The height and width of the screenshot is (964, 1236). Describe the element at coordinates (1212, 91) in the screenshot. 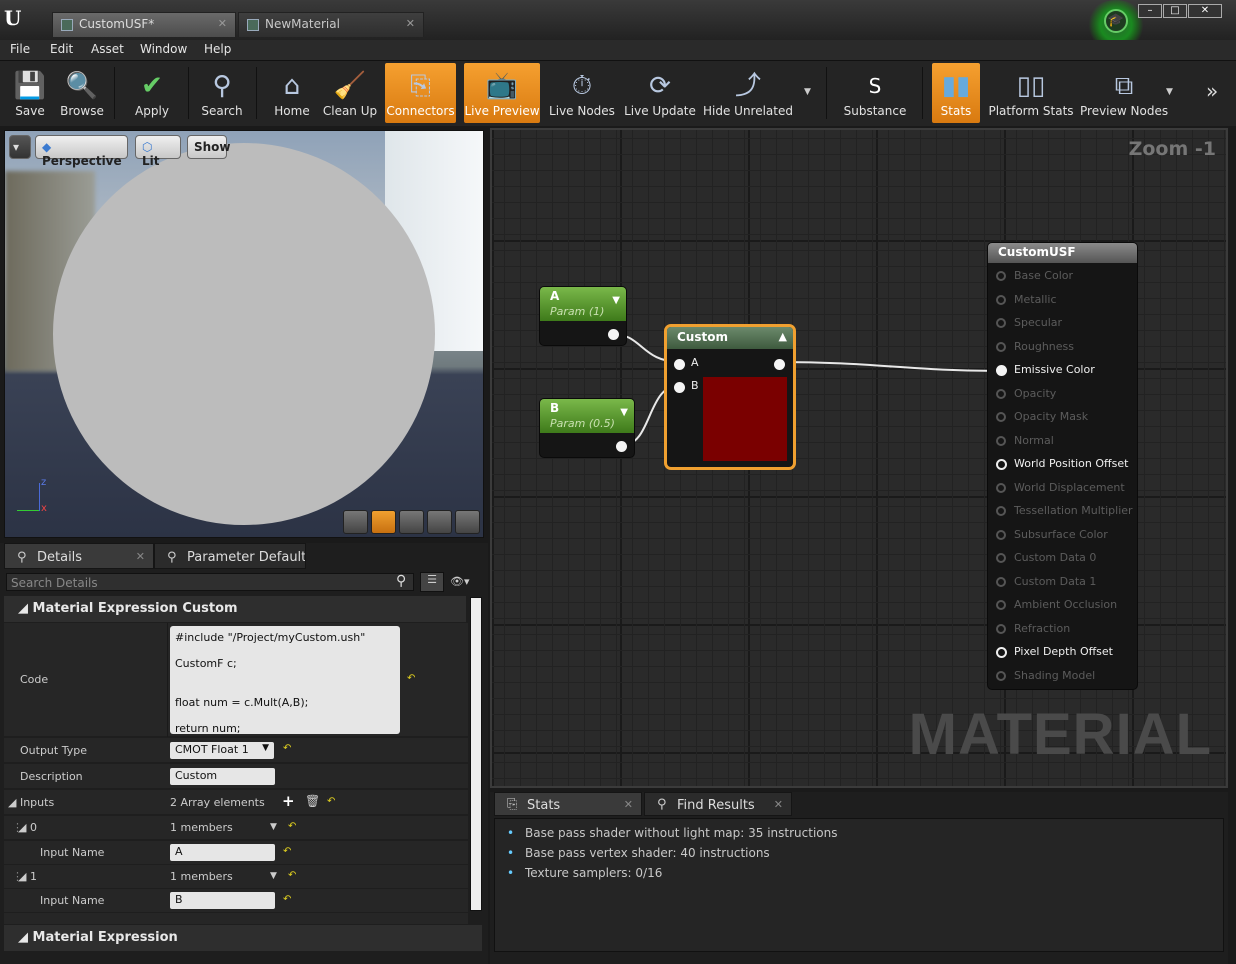

I see `toolbar-overflow-icon: »` at that location.